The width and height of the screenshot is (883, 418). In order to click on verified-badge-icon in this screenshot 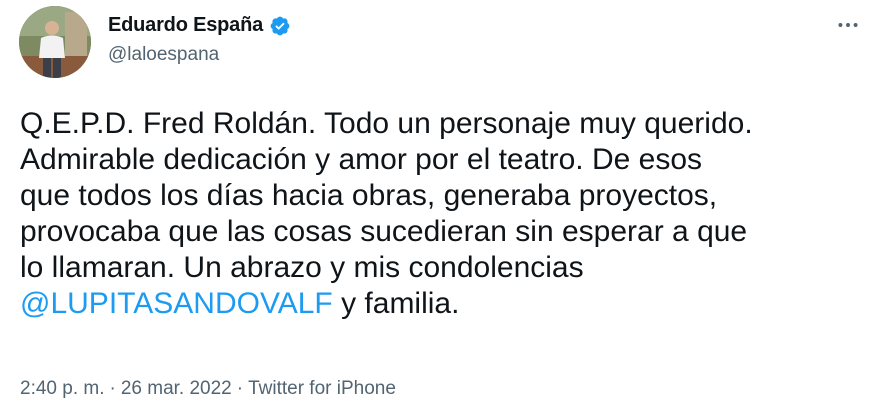, I will do `click(280, 26)`.